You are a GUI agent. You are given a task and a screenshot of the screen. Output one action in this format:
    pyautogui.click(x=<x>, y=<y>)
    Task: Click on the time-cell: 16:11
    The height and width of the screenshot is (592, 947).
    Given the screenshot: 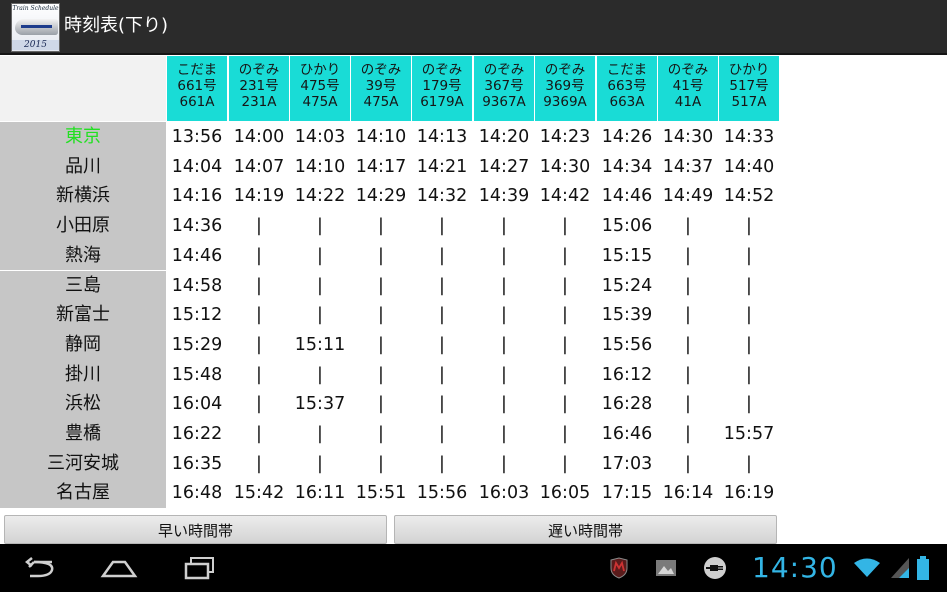 What is the action you would take?
    pyautogui.click(x=320, y=493)
    